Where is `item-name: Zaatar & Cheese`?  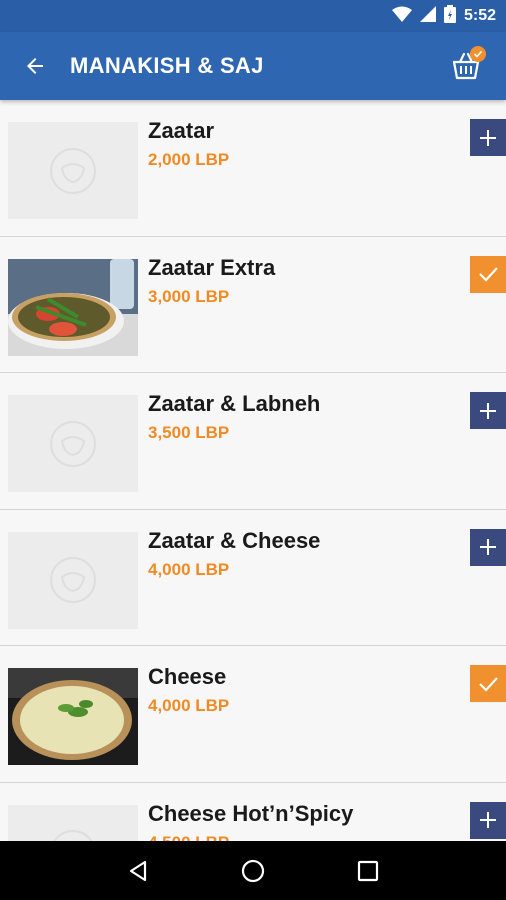
item-name: Zaatar & Cheese is located at coordinates (234, 540).